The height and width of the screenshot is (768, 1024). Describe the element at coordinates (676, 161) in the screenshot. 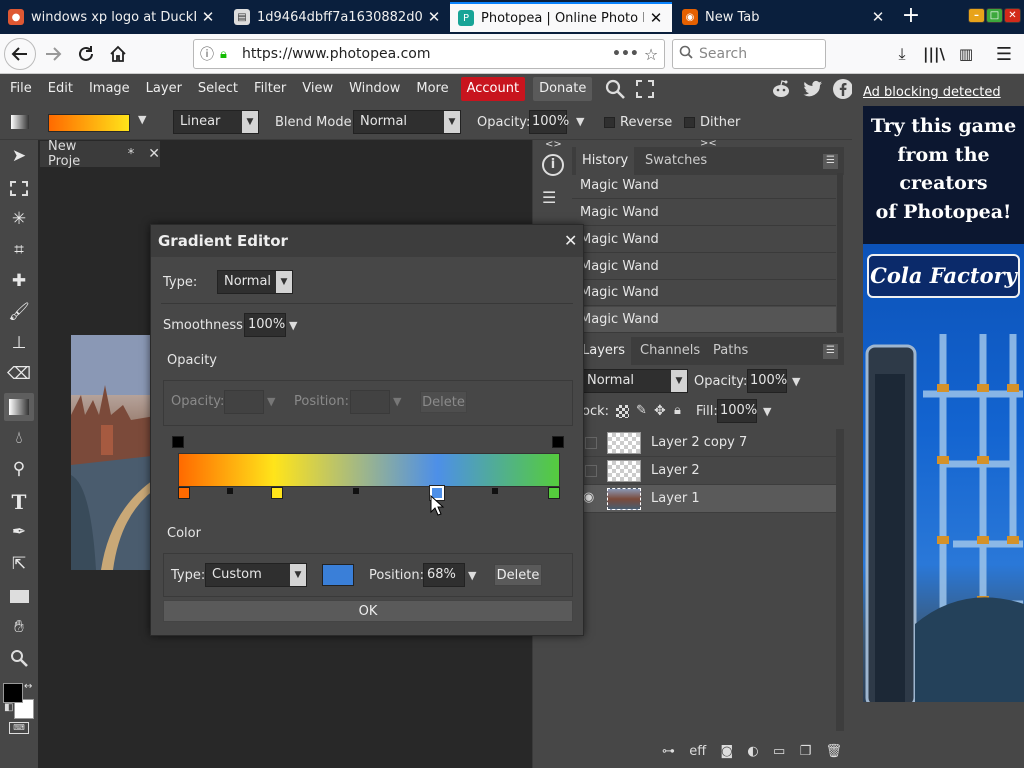

I see `tab-swatches: Swatches` at that location.